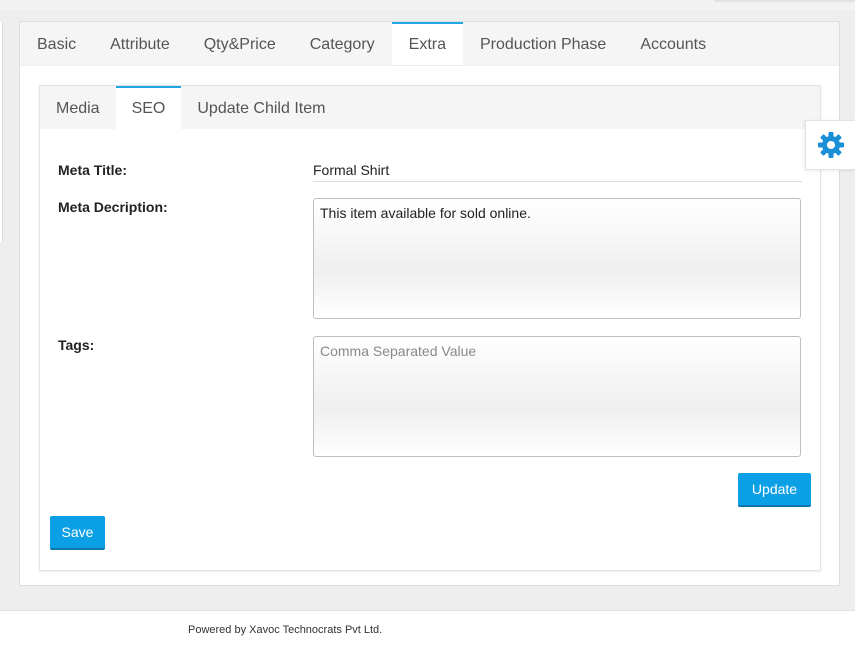 Image resolution: width=855 pixels, height=648 pixels. I want to click on update-button: Update, so click(774, 490).